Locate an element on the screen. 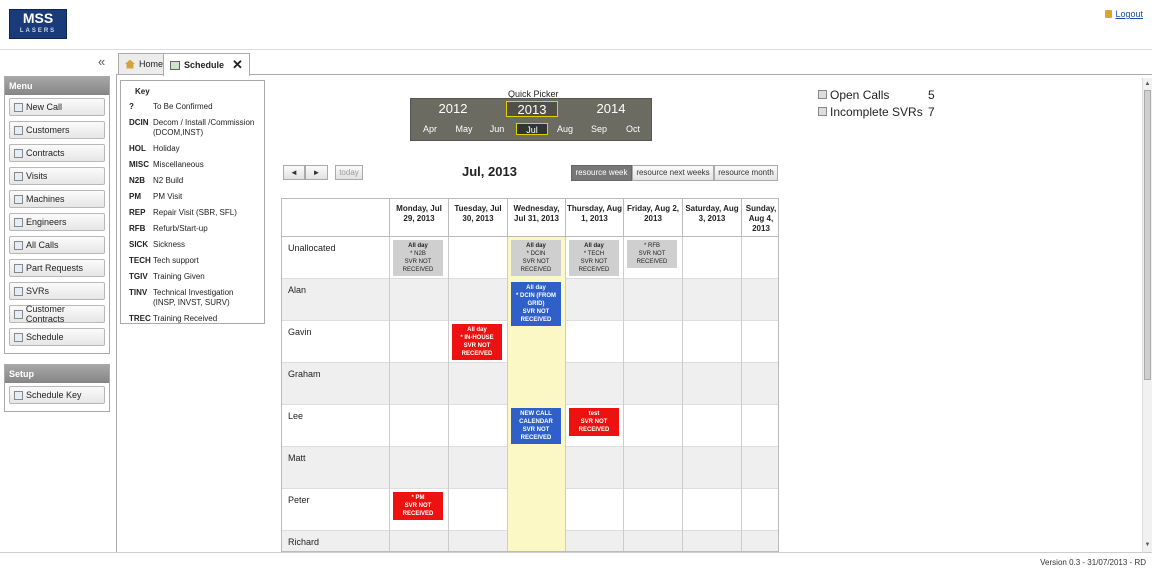 The height and width of the screenshot is (573, 1152). key-description: N2 Build is located at coordinates (168, 180).